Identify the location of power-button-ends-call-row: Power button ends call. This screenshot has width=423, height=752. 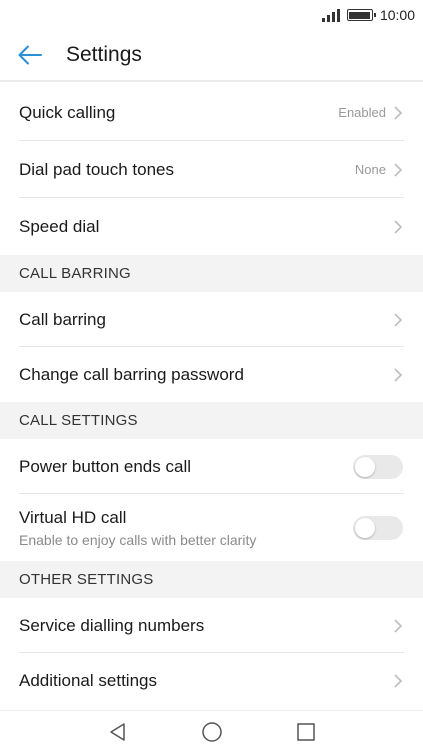
(211, 466).